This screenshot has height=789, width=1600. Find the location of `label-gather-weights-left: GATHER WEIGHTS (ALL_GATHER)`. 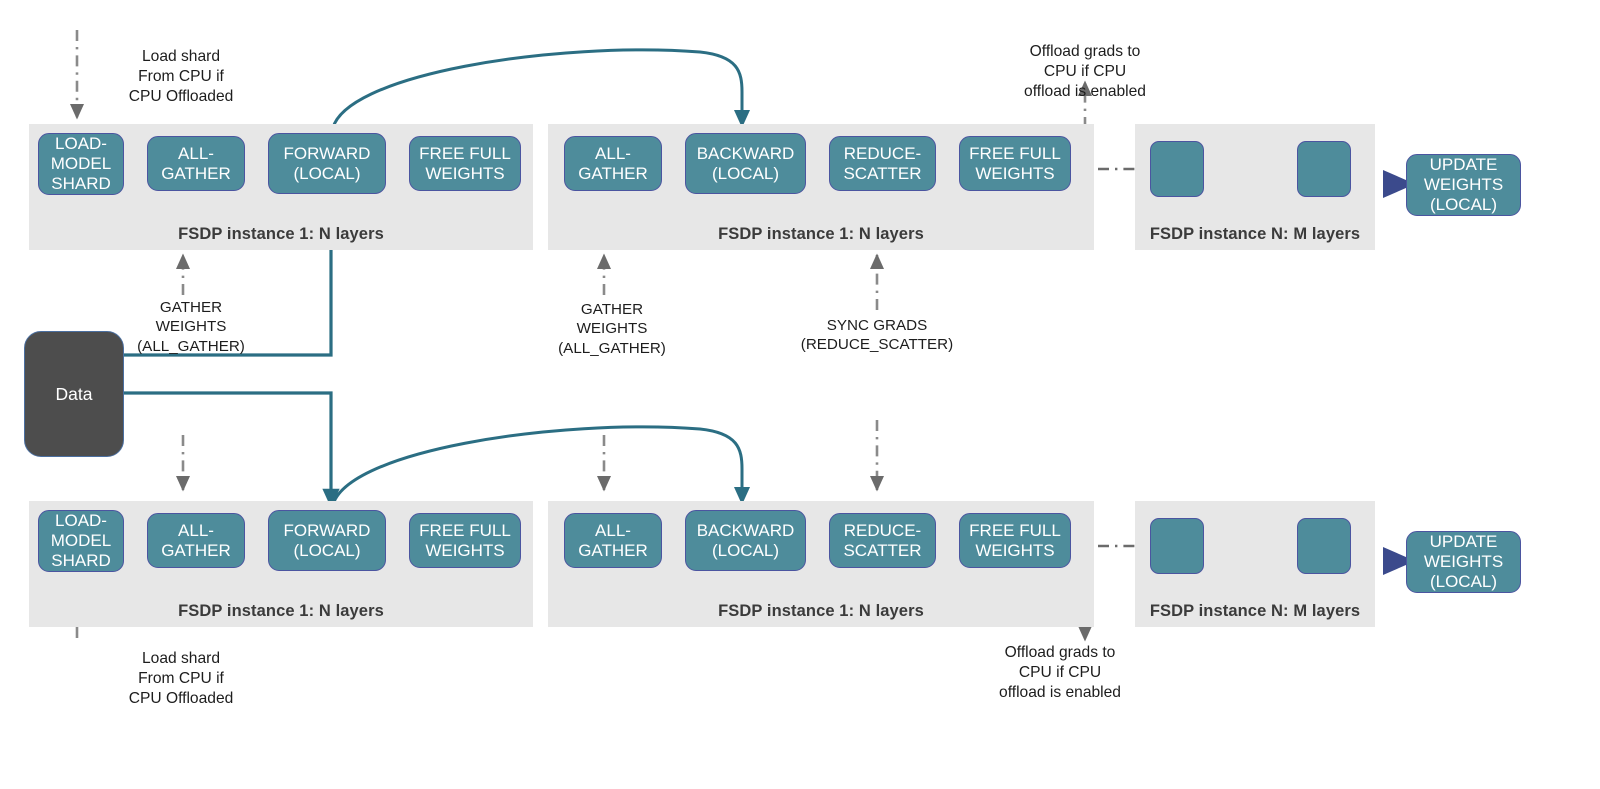

label-gather-weights-left: GATHER WEIGHTS (ALL_GATHER) is located at coordinates (191, 327).